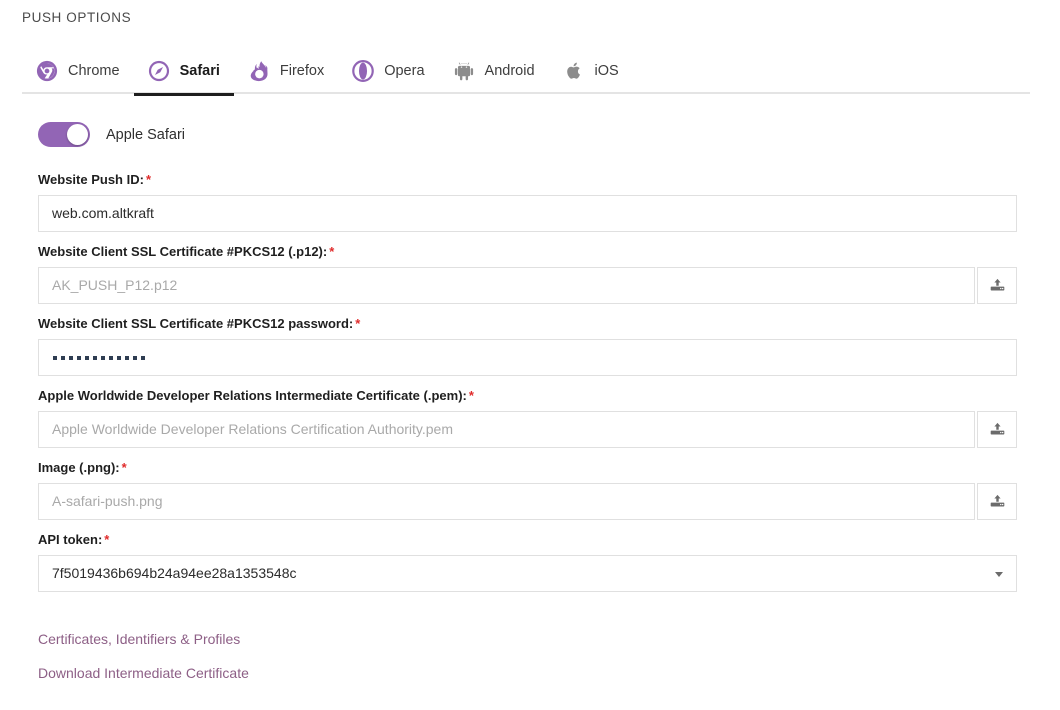 This screenshot has height=710, width=1060. I want to click on field-label: Website Push ID: *, so click(527, 180).